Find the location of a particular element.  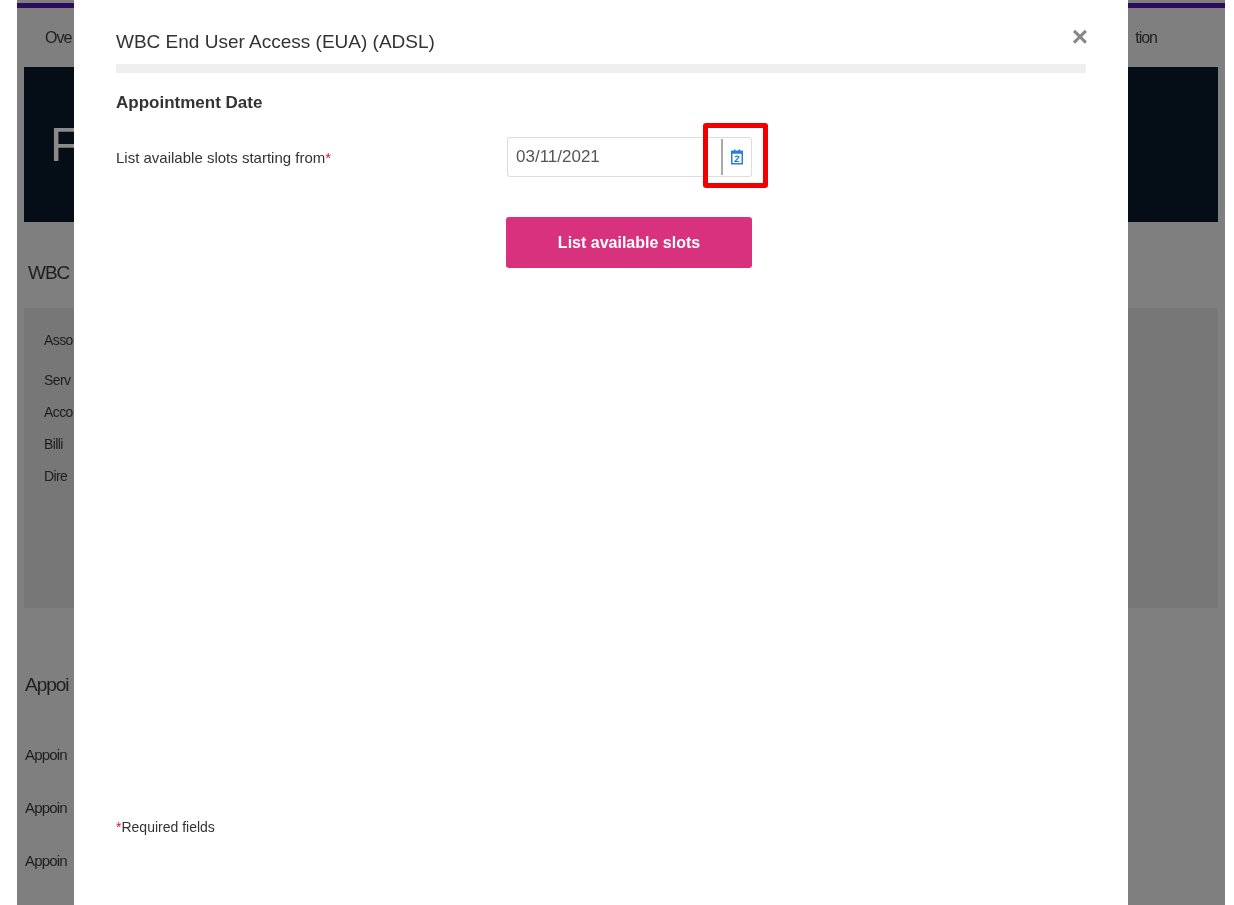

section-title: Appoi is located at coordinates (47, 685).